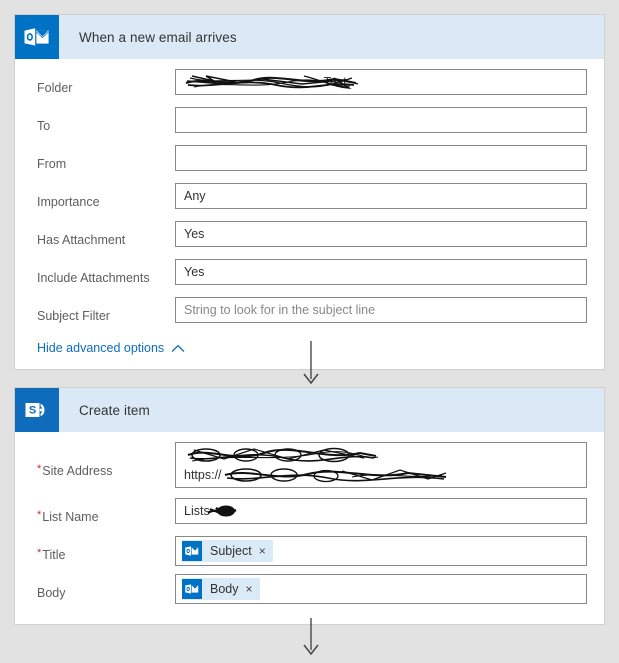  What do you see at coordinates (37, 410) in the screenshot?
I see `sharepoint-icon: S` at bounding box center [37, 410].